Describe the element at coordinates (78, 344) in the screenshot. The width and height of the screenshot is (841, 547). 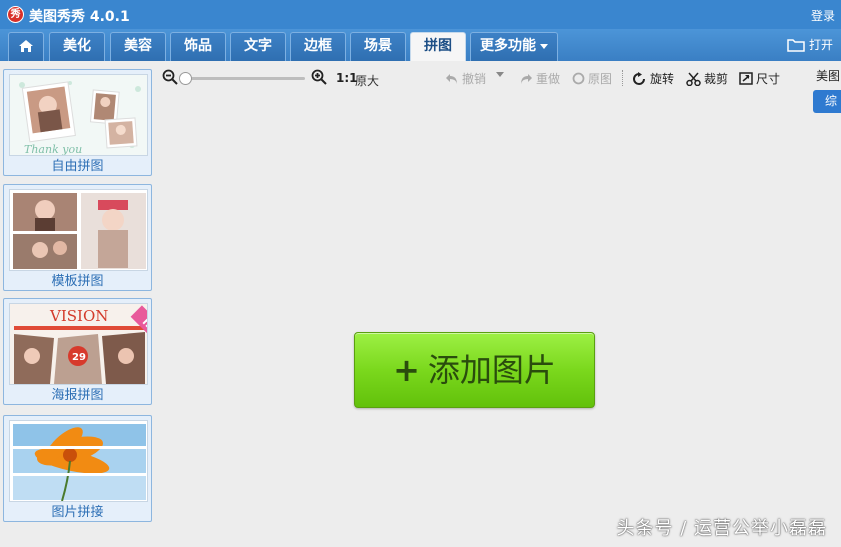
I see `poster-collage-thumbnail: VISION 29 new` at that location.